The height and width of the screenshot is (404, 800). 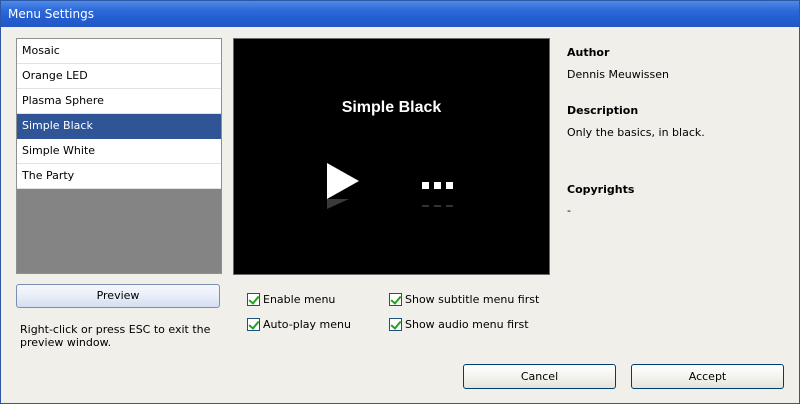 What do you see at coordinates (539, 376) in the screenshot?
I see `cancel-button: Cancel` at bounding box center [539, 376].